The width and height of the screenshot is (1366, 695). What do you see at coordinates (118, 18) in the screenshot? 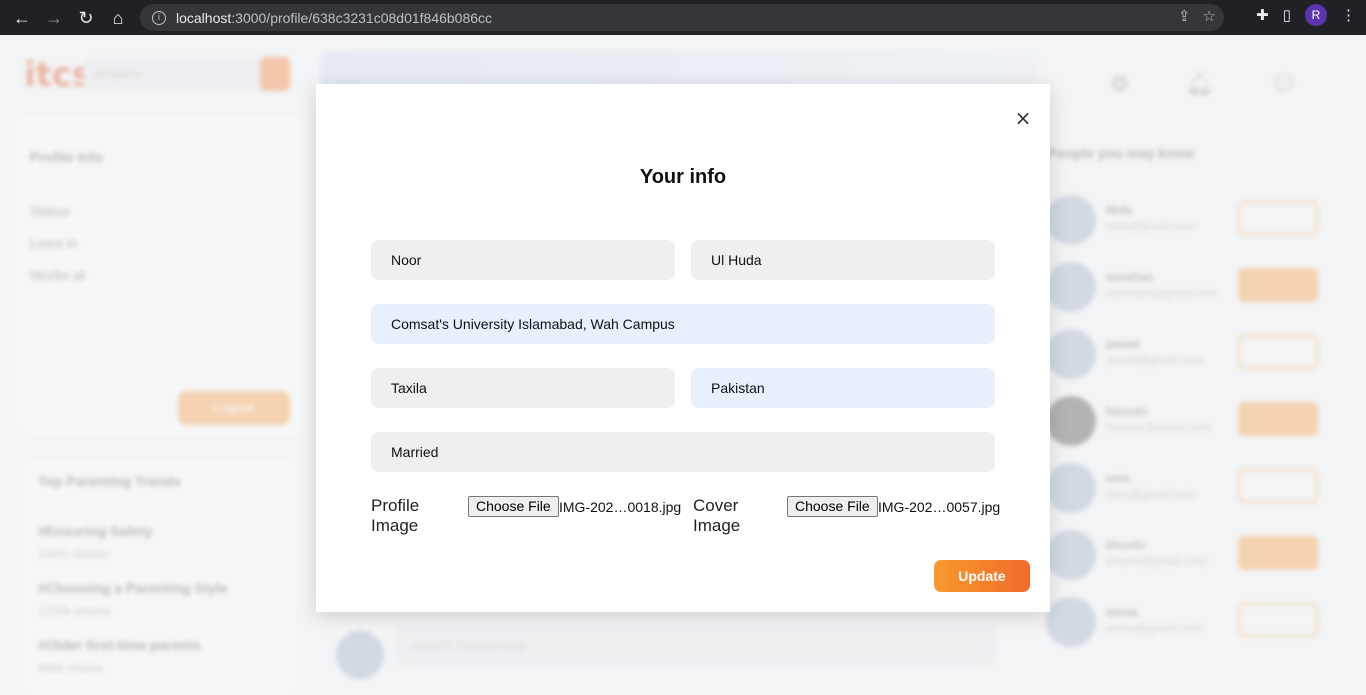
I see `home-icon: ⌂` at bounding box center [118, 18].